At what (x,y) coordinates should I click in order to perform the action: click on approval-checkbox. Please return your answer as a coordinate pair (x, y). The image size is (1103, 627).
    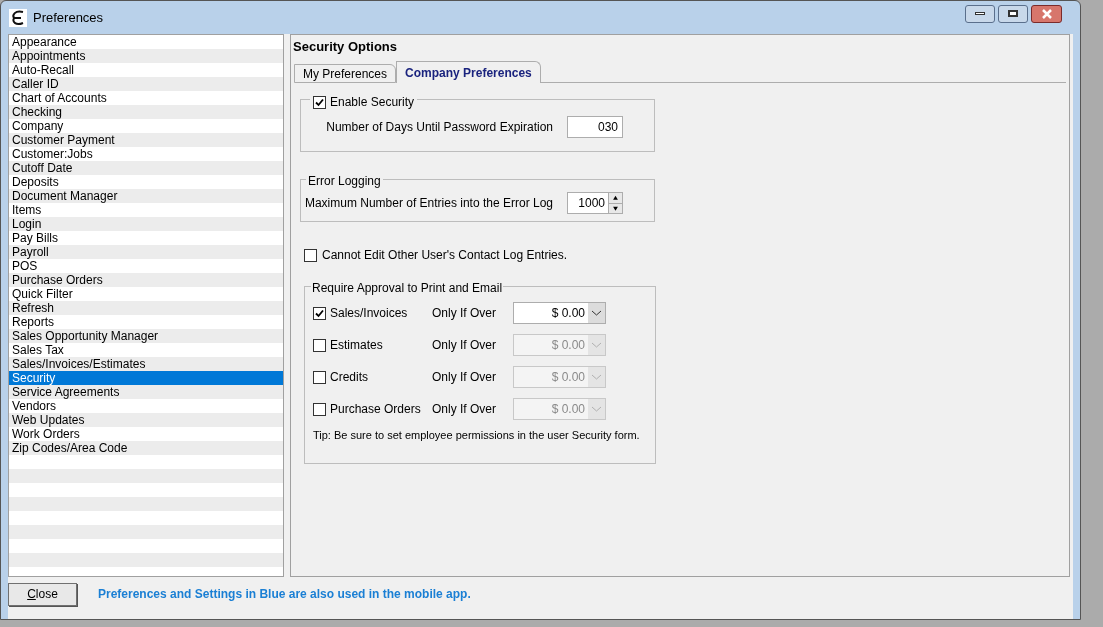
    Looking at the image, I should click on (319, 313).